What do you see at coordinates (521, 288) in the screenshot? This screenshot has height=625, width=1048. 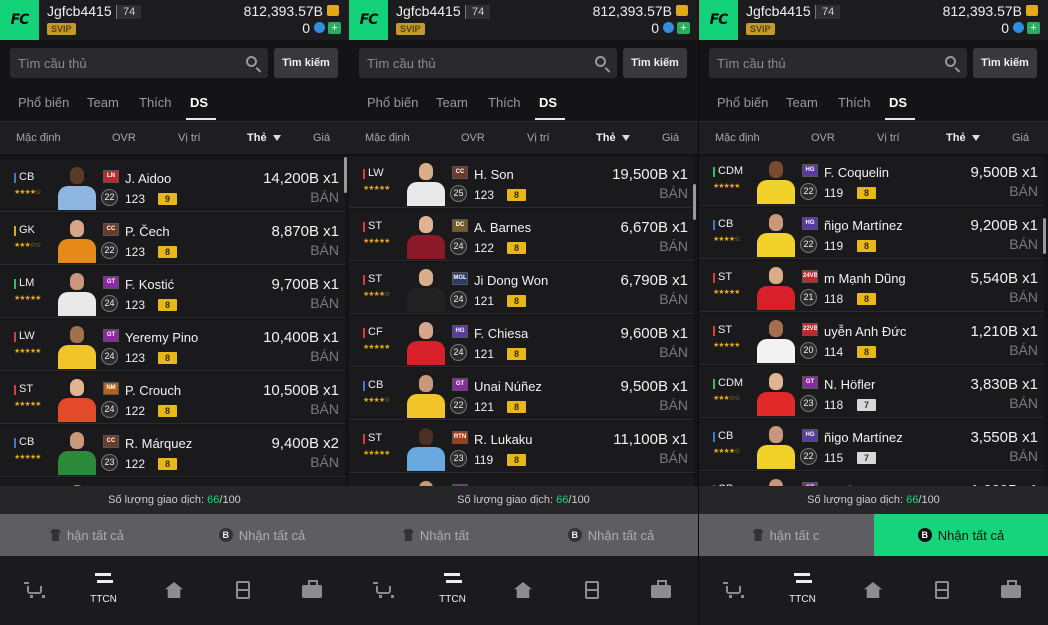 I see `player-row: ST ★★★★☆ MGL 24 Ji Dong Won 121 8 6,790B x1 BÁN` at bounding box center [521, 288].